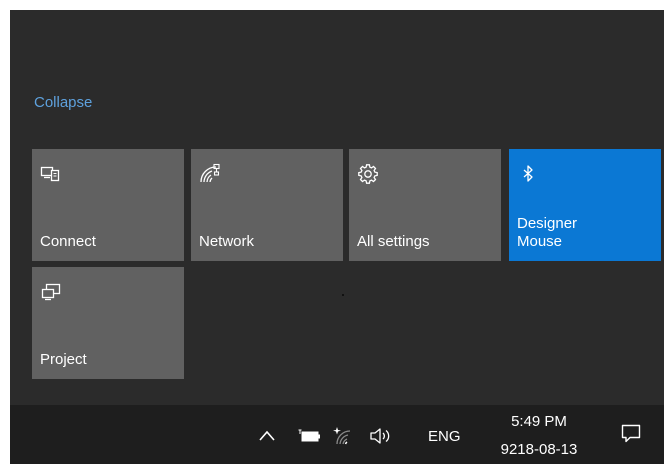  I want to click on volume-icon, so click(381, 436).